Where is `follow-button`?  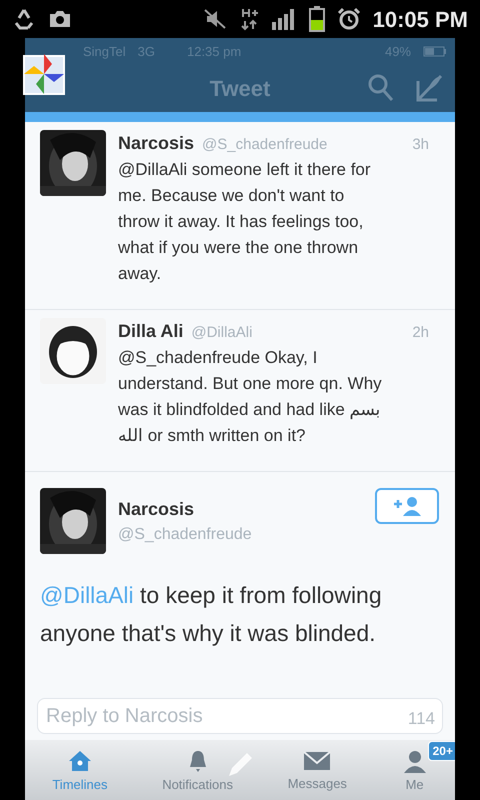 follow-button is located at coordinates (407, 506).